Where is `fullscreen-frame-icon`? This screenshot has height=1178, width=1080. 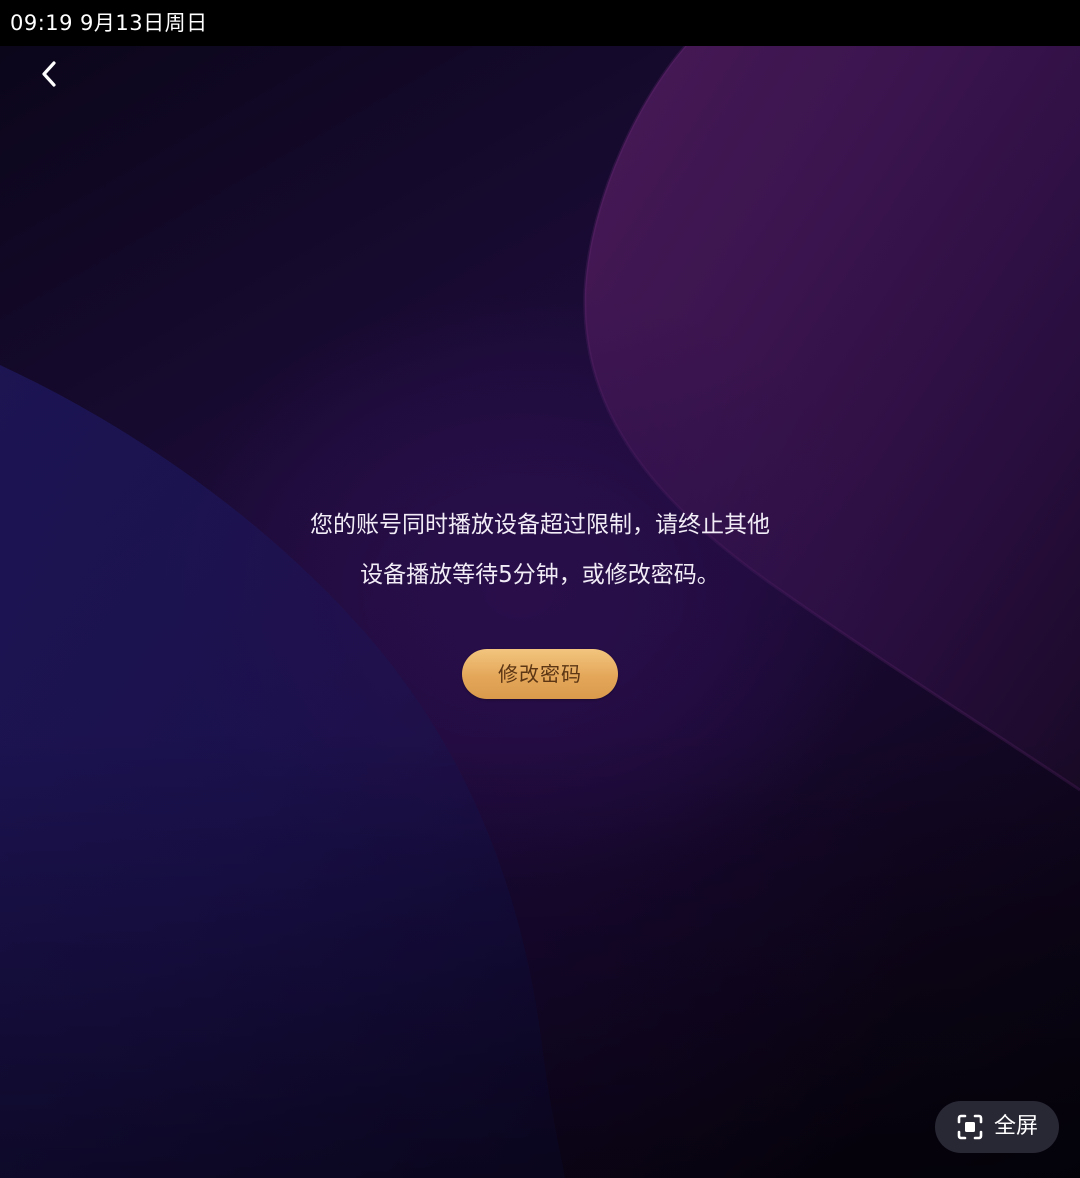 fullscreen-frame-icon is located at coordinates (970, 1127).